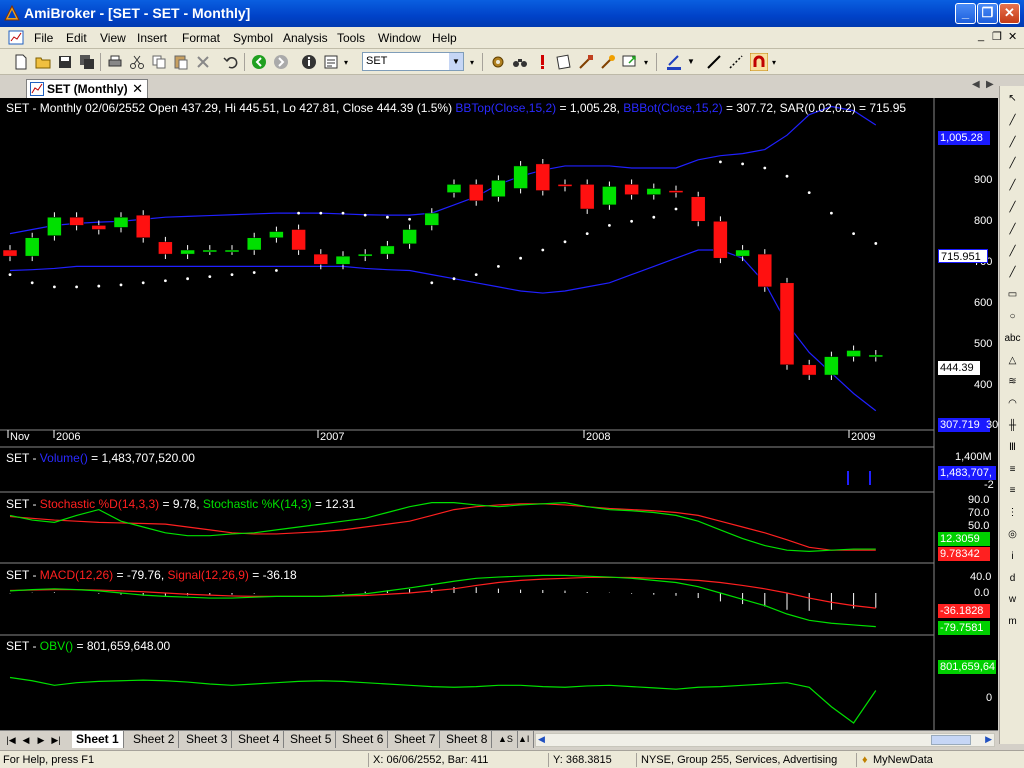  What do you see at coordinates (1012, 36) in the screenshot?
I see `mdi-close-button: ✕` at bounding box center [1012, 36].